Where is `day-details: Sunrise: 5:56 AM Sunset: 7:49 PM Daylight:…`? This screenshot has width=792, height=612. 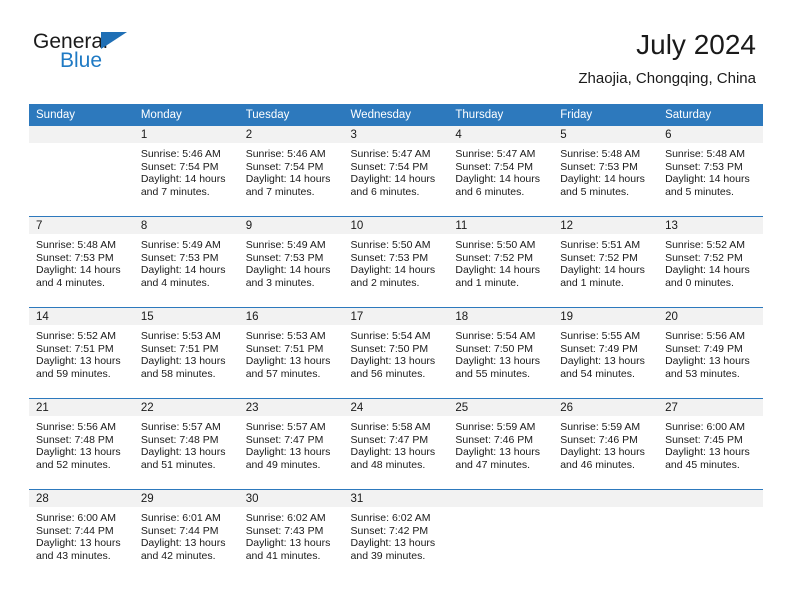
day-details: Sunrise: 5:56 AM Sunset: 7:49 PM Daylight:… is located at coordinates (710, 353).